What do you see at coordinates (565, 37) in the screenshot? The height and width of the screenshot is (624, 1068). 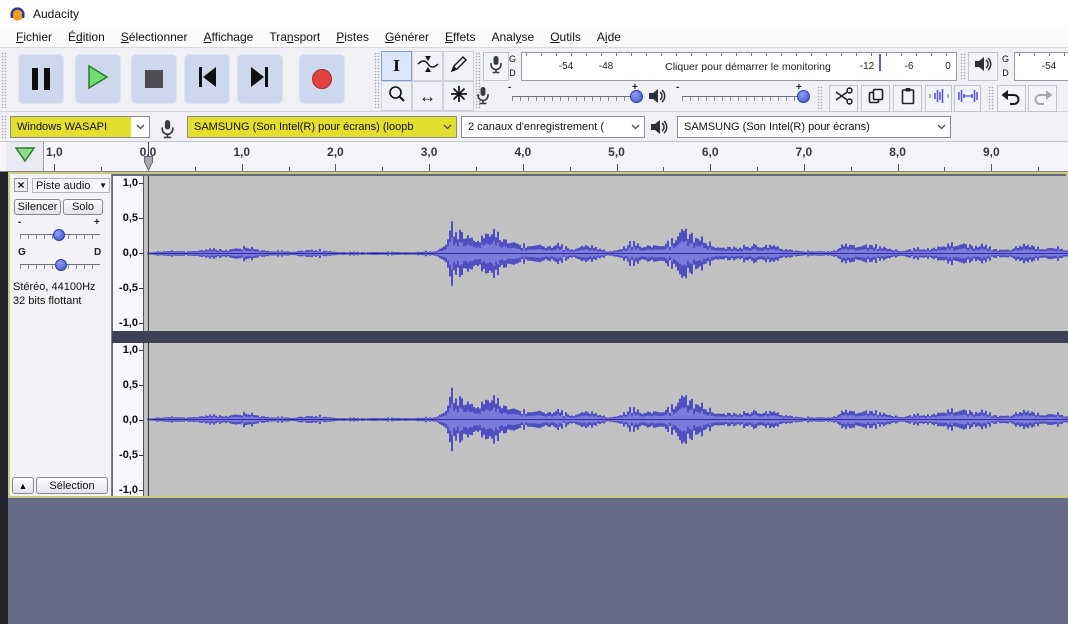 I see `menu-item-9: Outils` at bounding box center [565, 37].